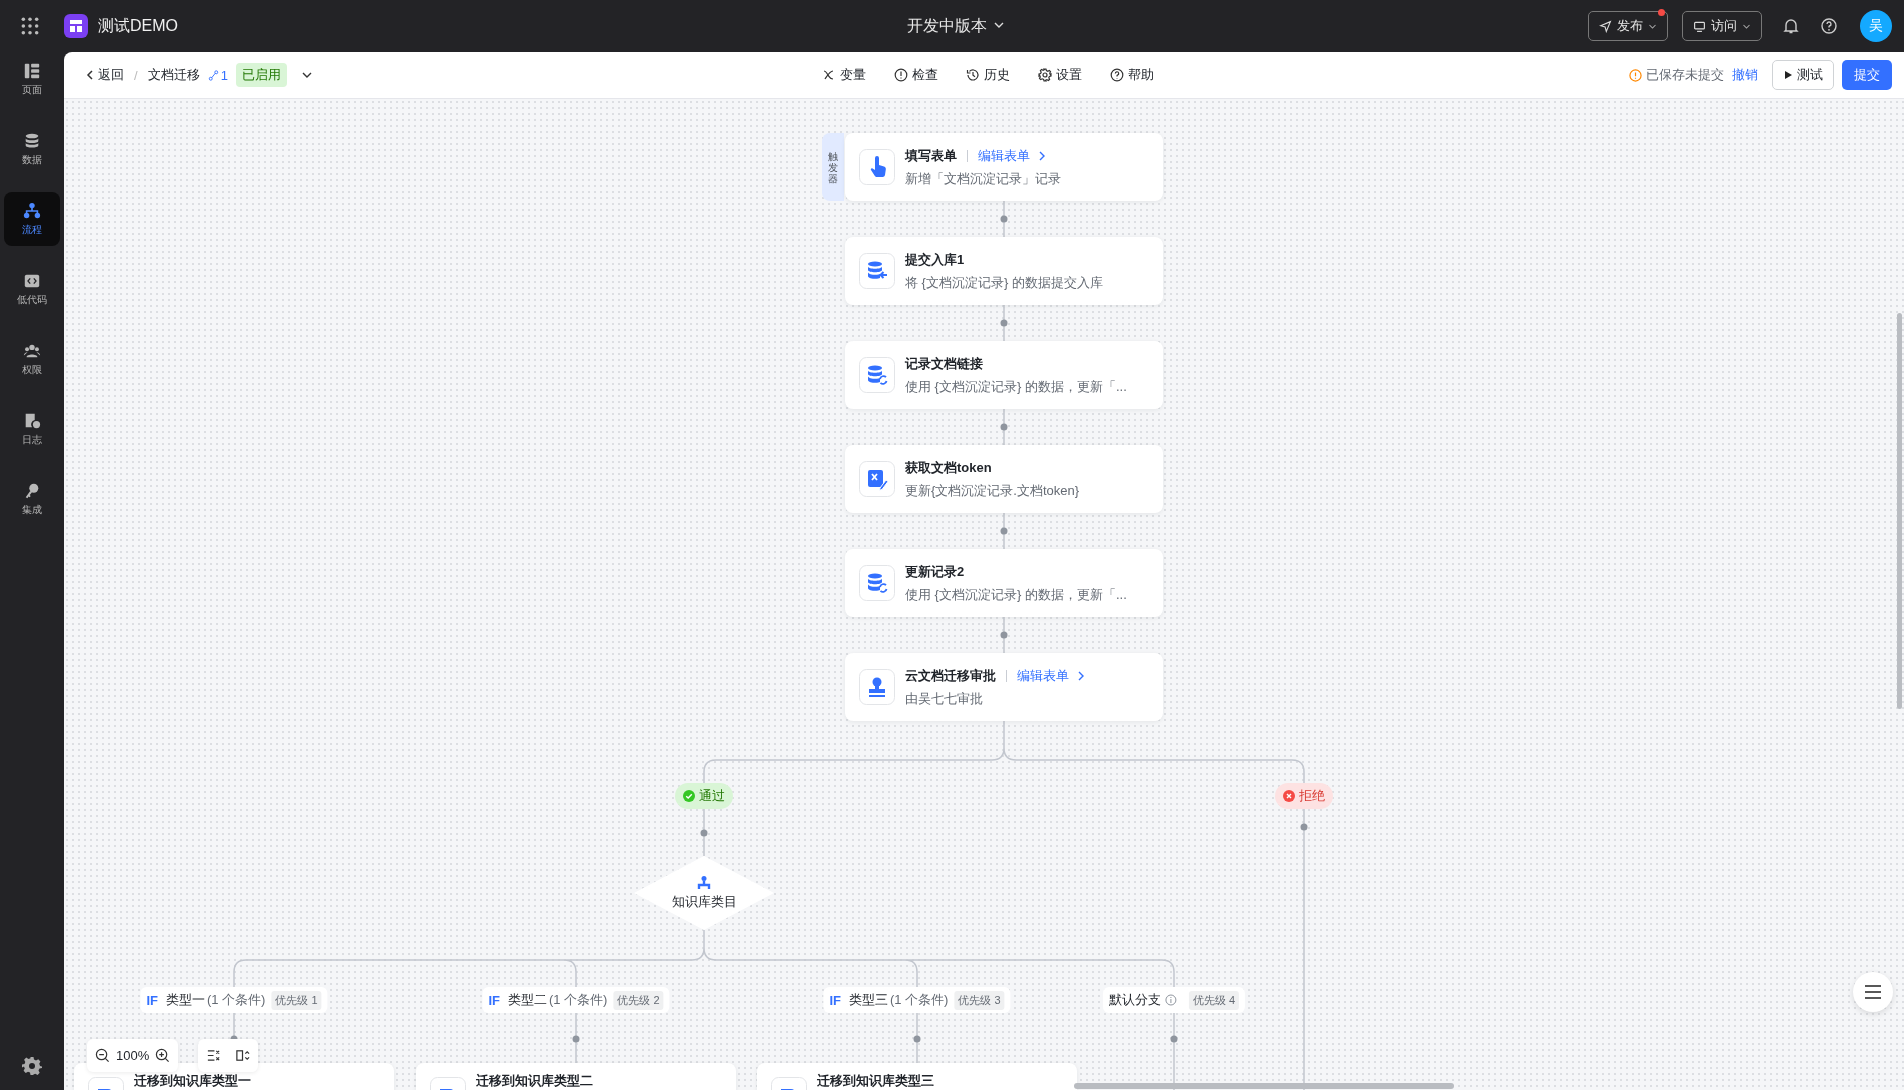 The image size is (1904, 1090). Describe the element at coordinates (1803, 75) in the screenshot. I see `test-button: 测试` at that location.